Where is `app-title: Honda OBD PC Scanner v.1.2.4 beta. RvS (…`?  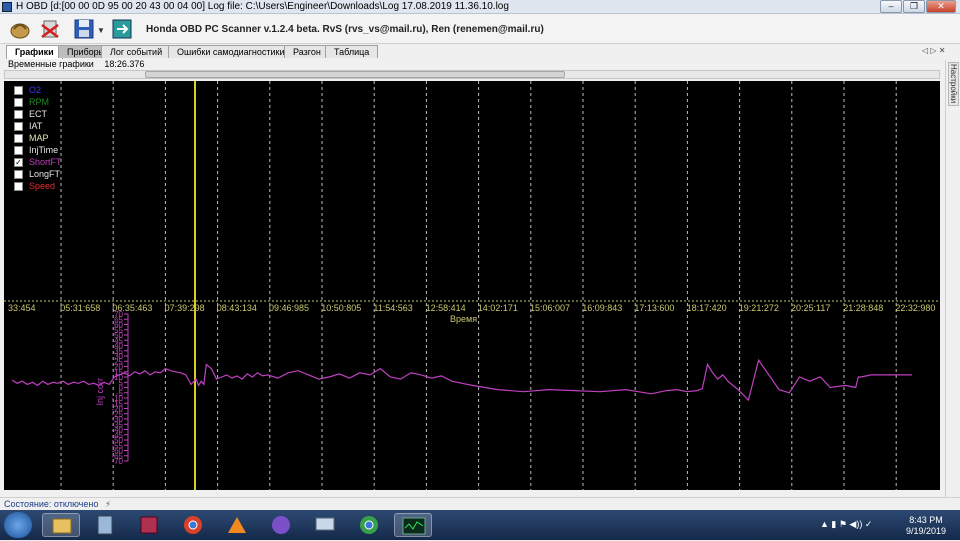
app-title: Honda OBD PC Scanner v.1.2.4 beta. RvS (… is located at coordinates (345, 29).